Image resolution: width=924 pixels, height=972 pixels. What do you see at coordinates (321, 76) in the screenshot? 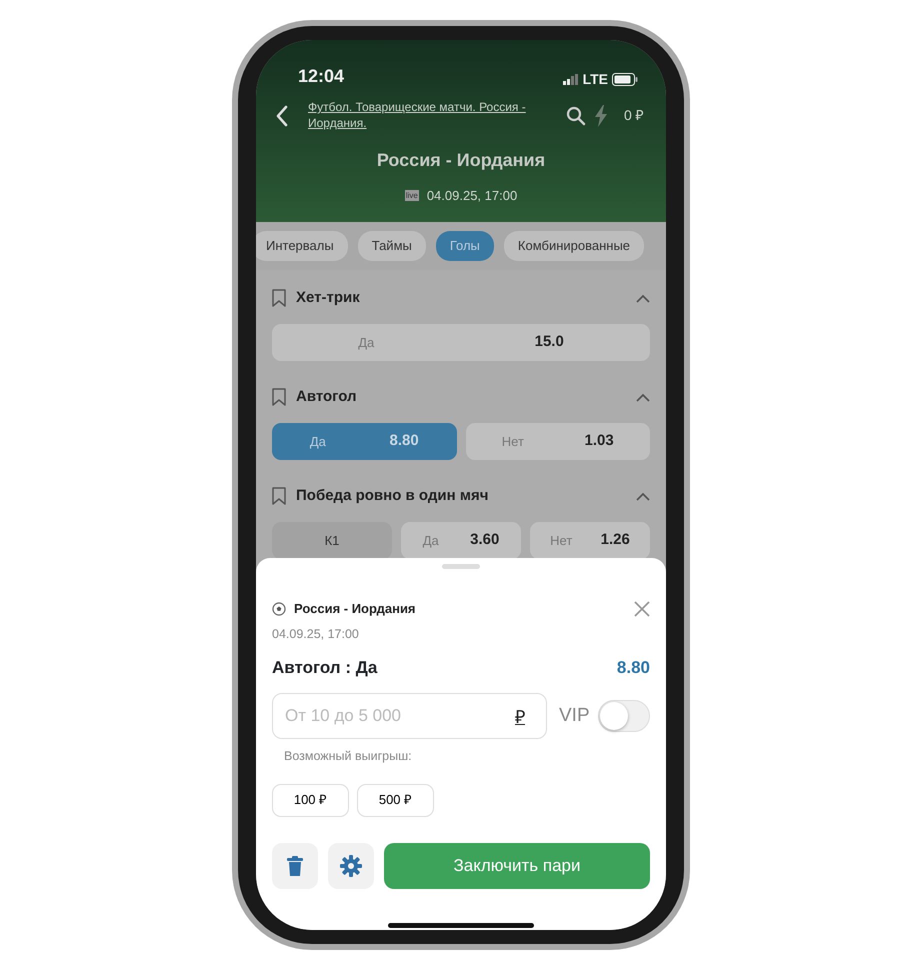
I see `status-time: 12:04` at bounding box center [321, 76].